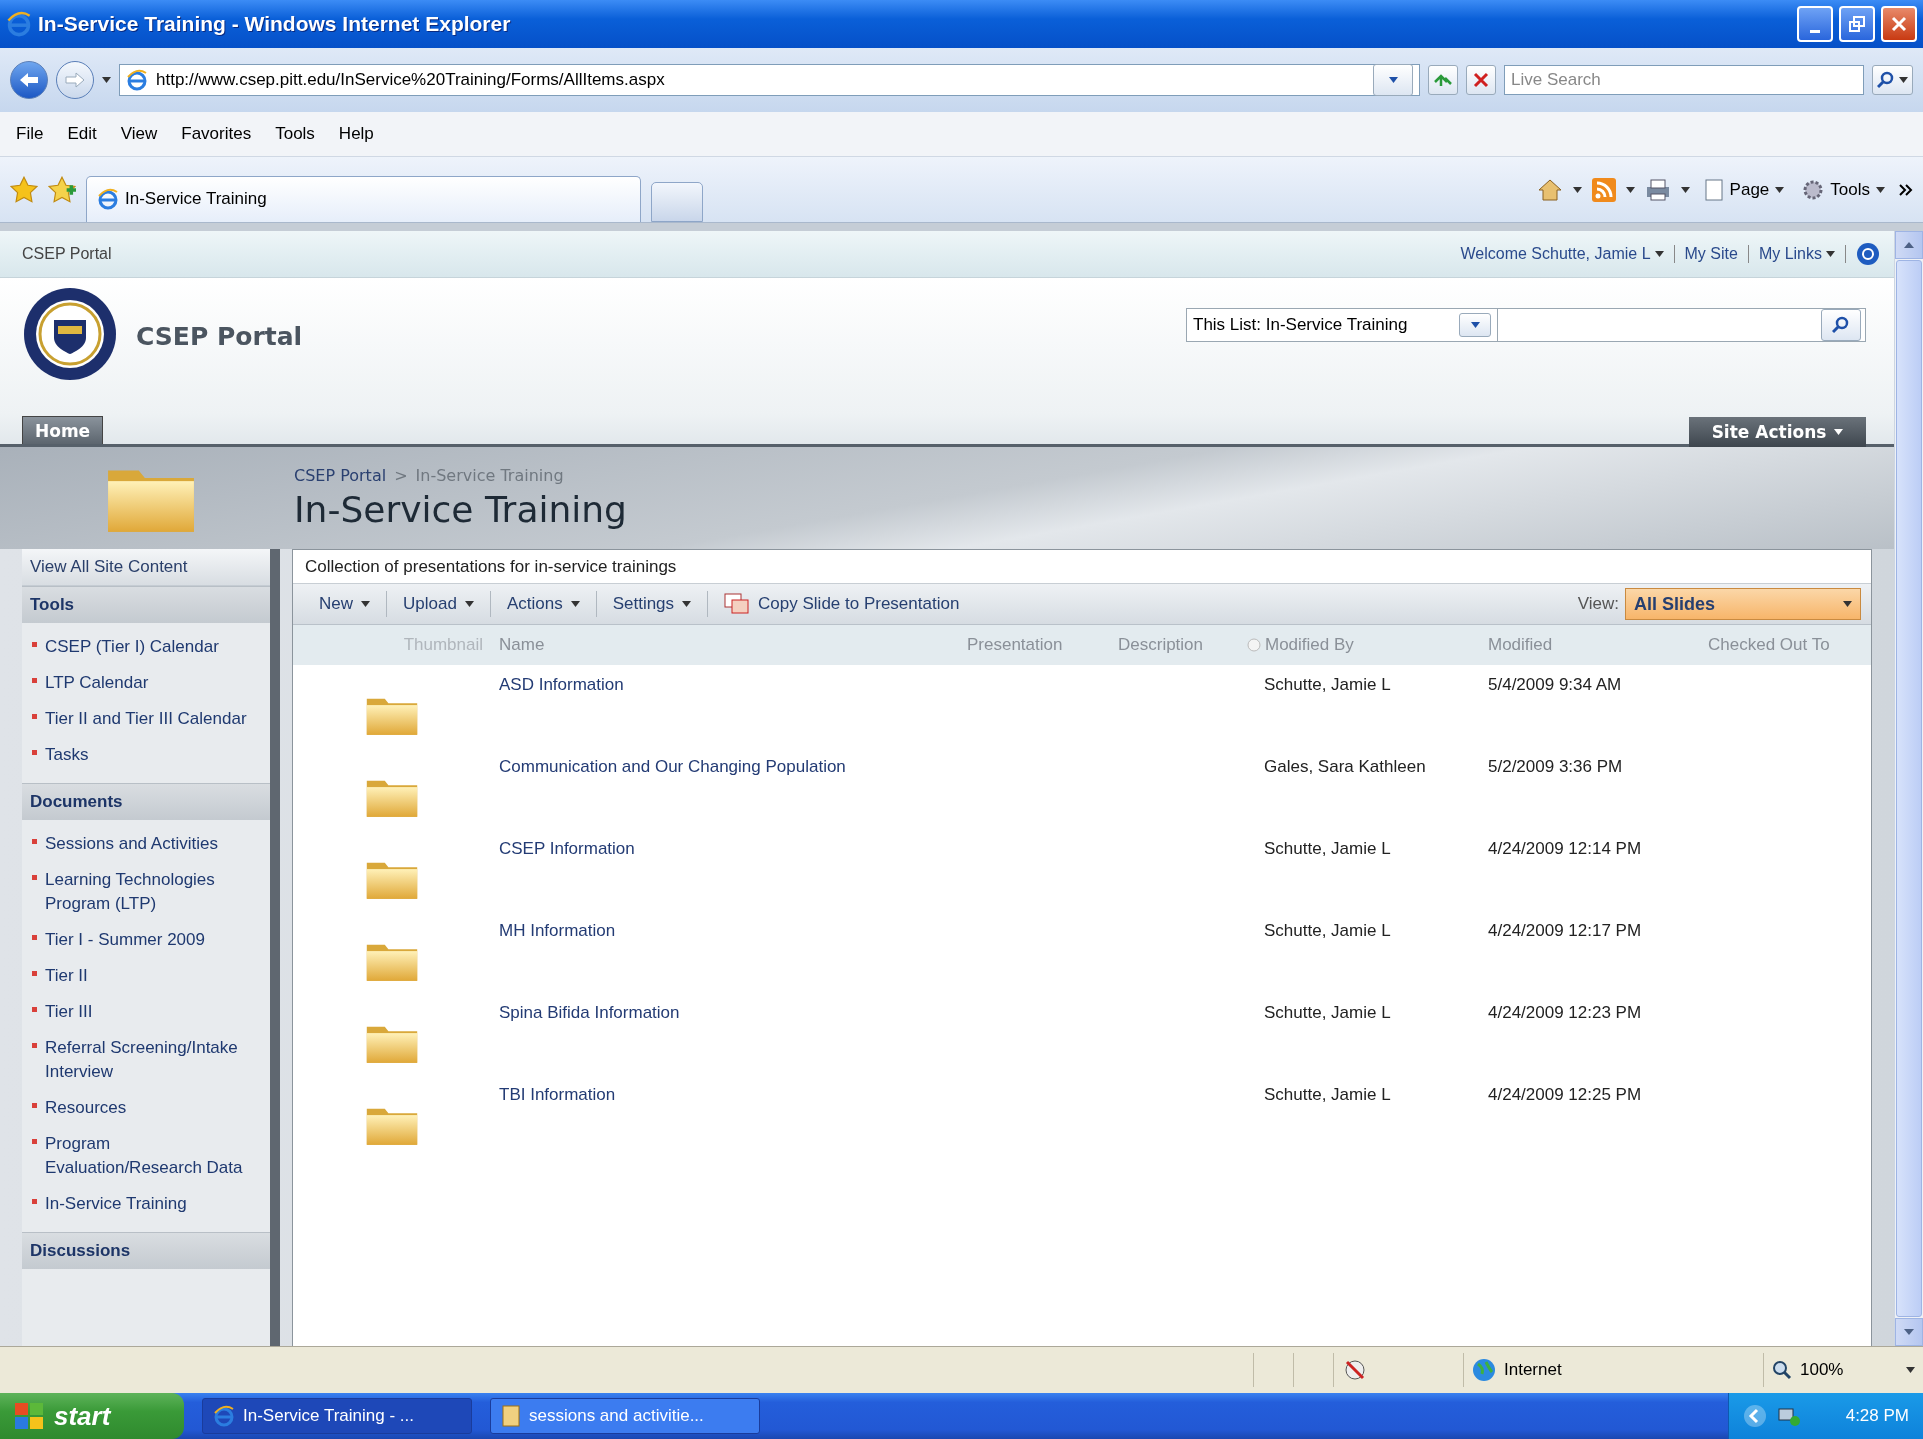 The image size is (1923, 1439). I want to click on item-name-link: MH Information, so click(557, 930).